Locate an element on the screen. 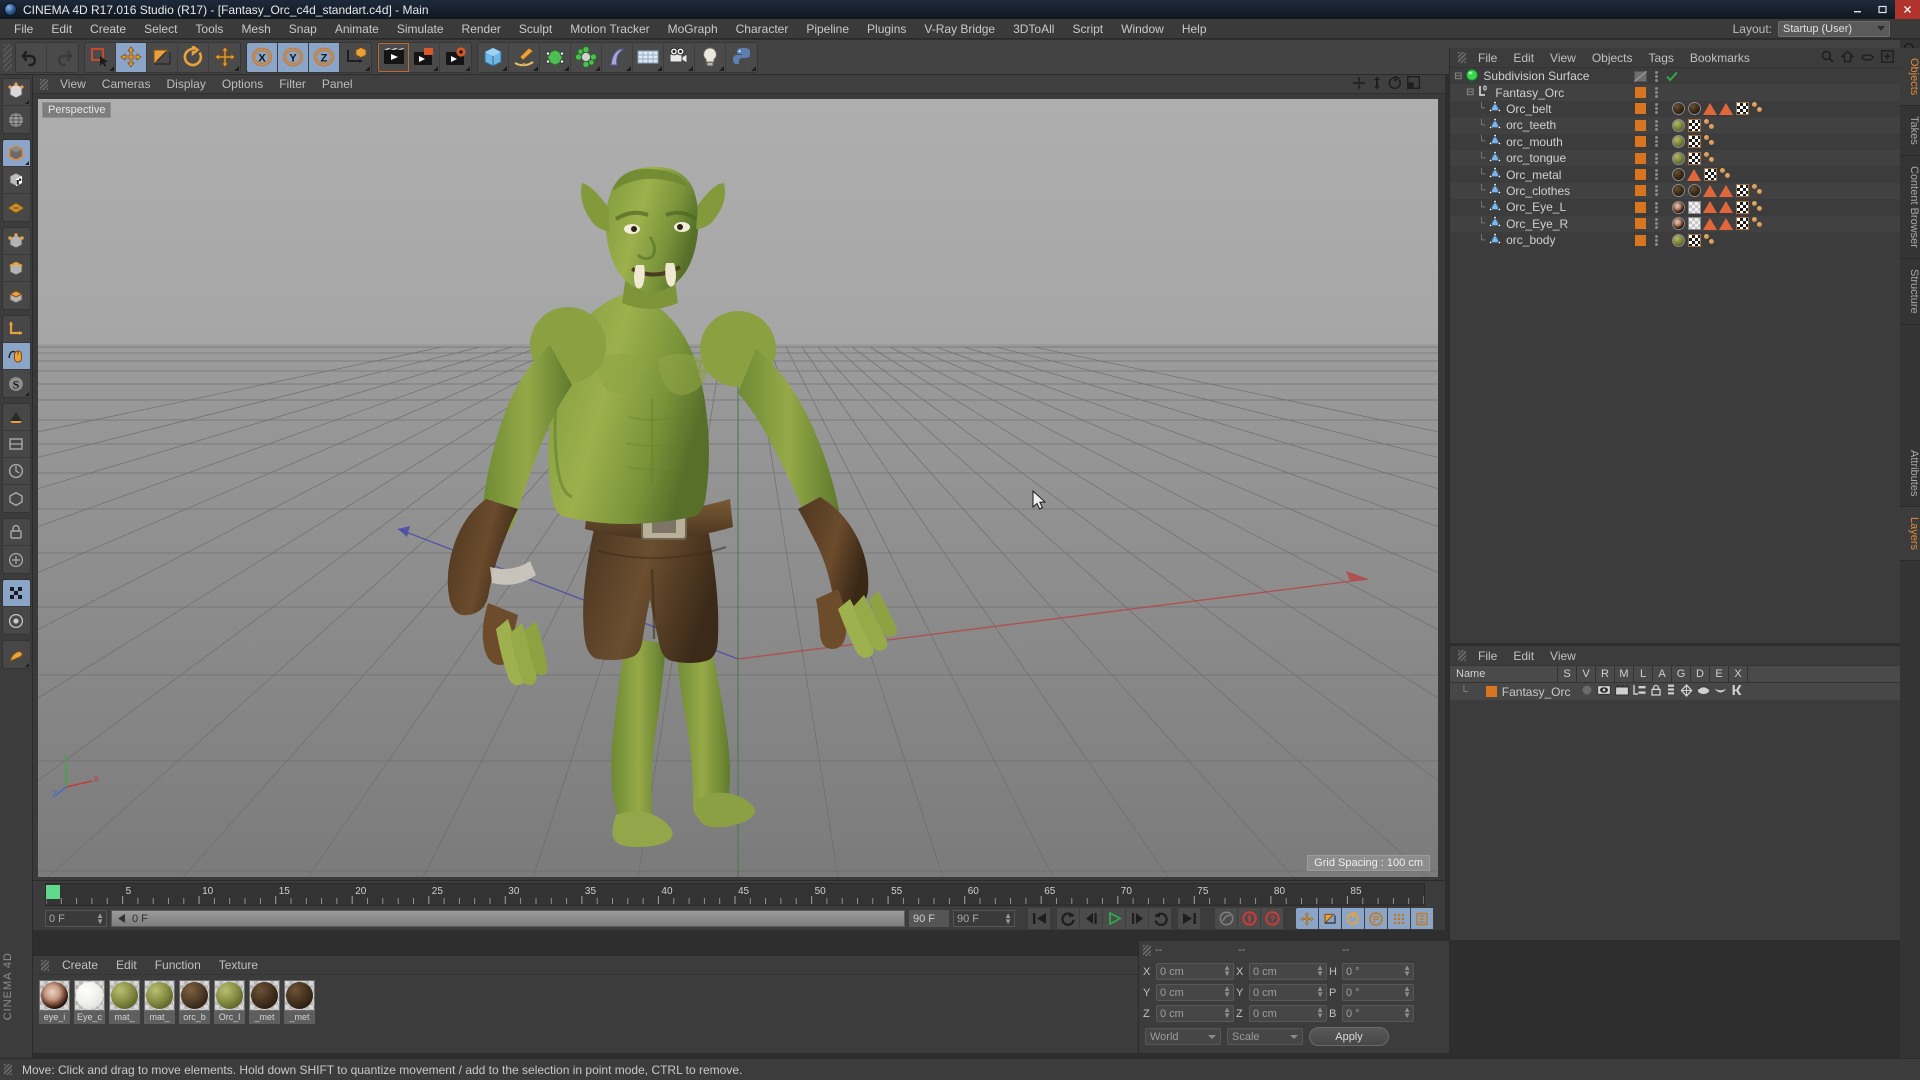  menu-mesh: Mesh is located at coordinates (255, 29).